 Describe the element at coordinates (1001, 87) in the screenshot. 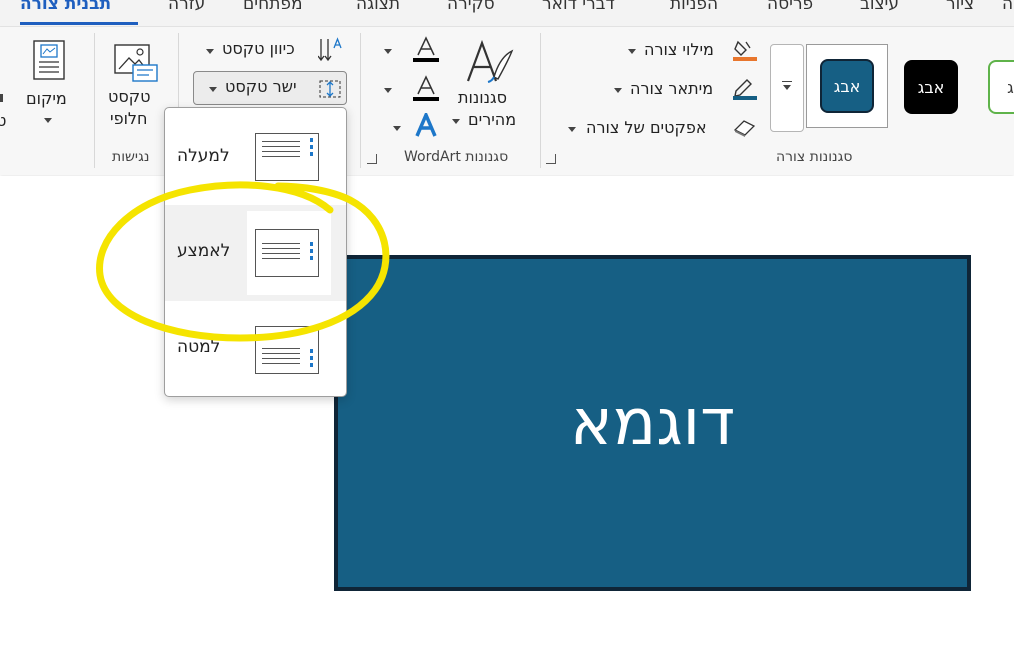

I see `shape-style-swatch-green: בג` at that location.